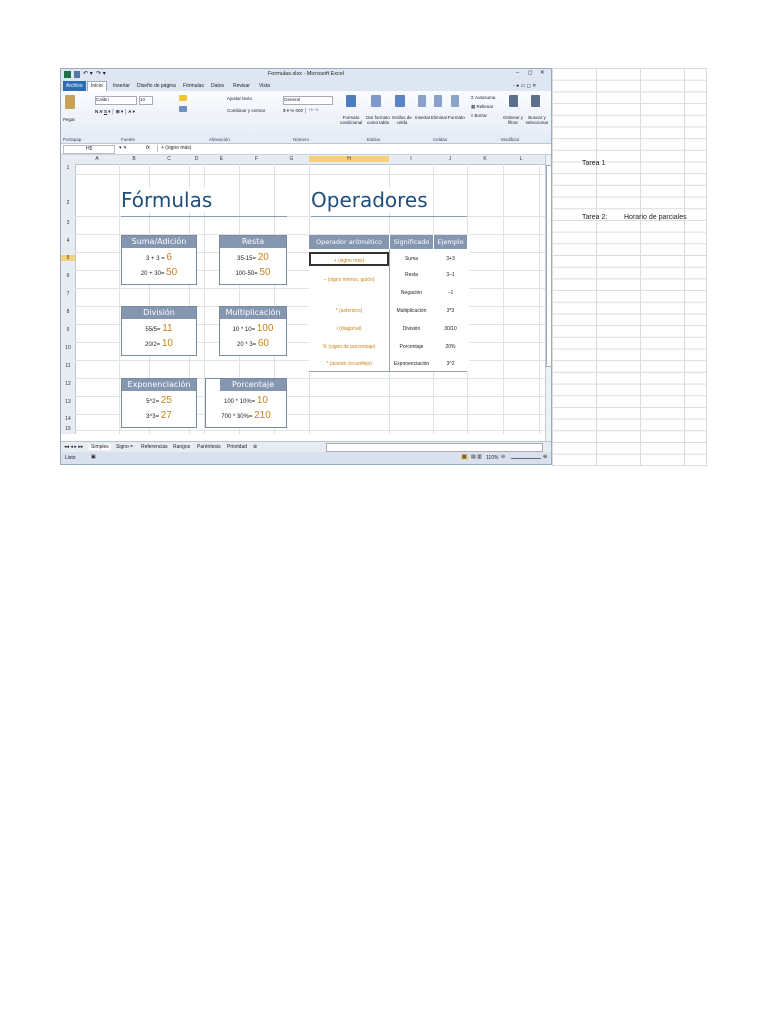 This screenshot has height=1024, width=768. I want to click on close-button: ✕, so click(542, 73).